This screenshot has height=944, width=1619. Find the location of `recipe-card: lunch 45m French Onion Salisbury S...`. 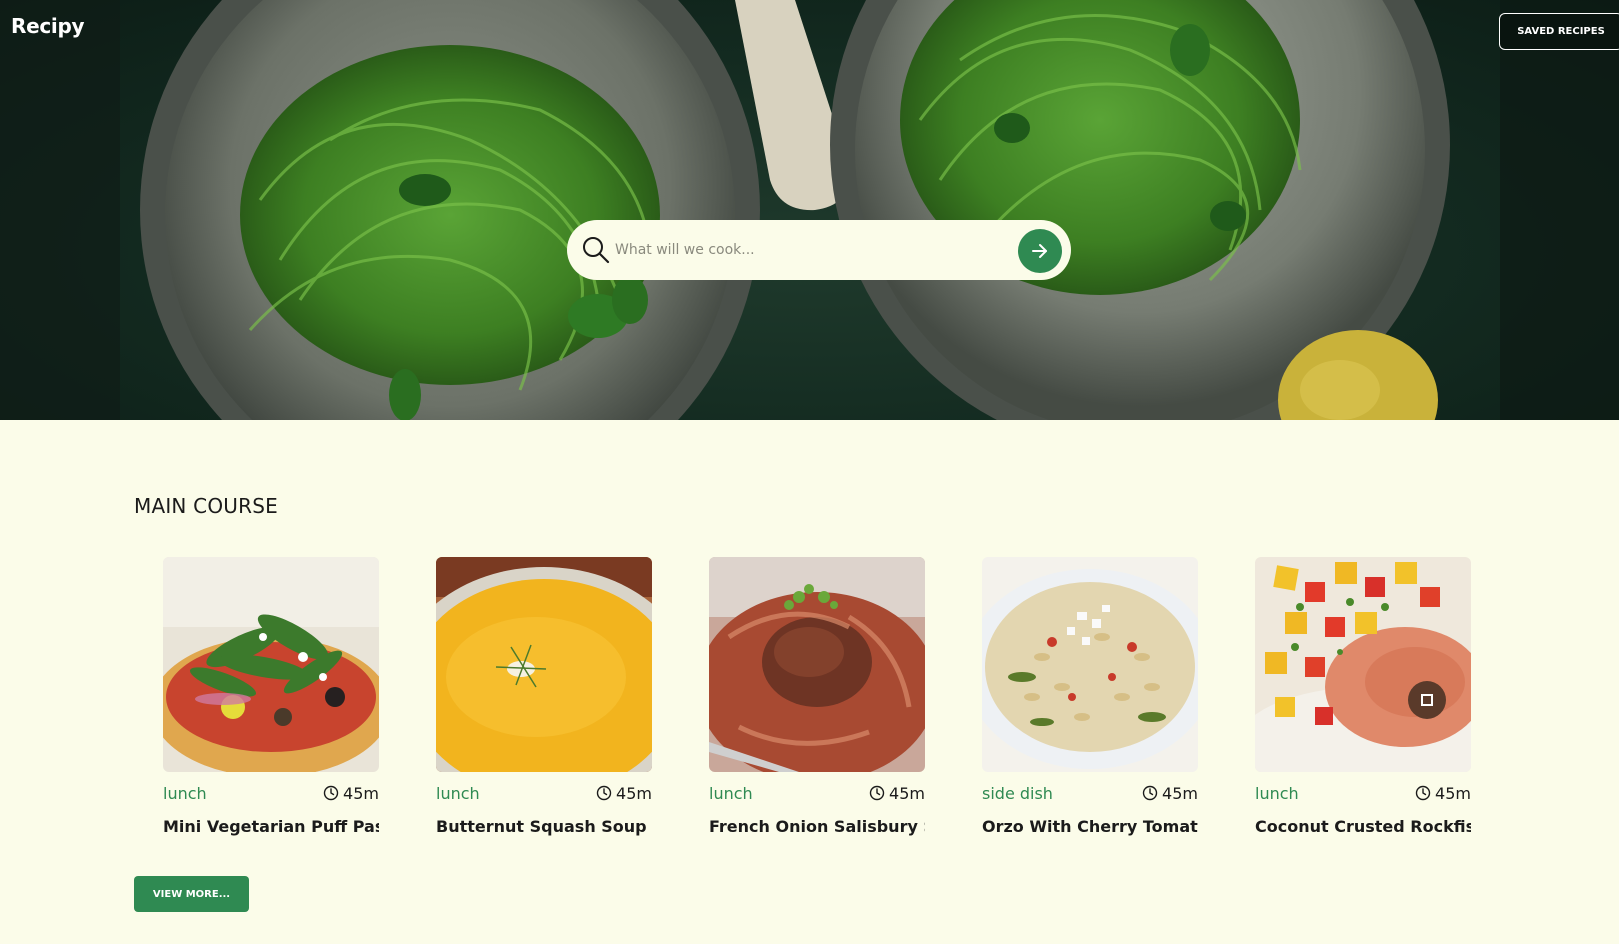

recipe-card: lunch 45m French Onion Salisbury S... is located at coordinates (817, 696).